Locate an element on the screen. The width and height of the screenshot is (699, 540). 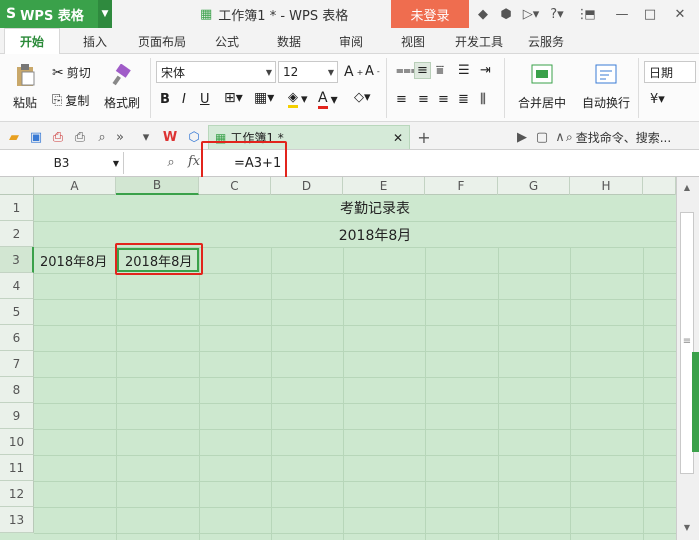
font-name-select: 宋体 ▼ is located at coordinates (216, 72).